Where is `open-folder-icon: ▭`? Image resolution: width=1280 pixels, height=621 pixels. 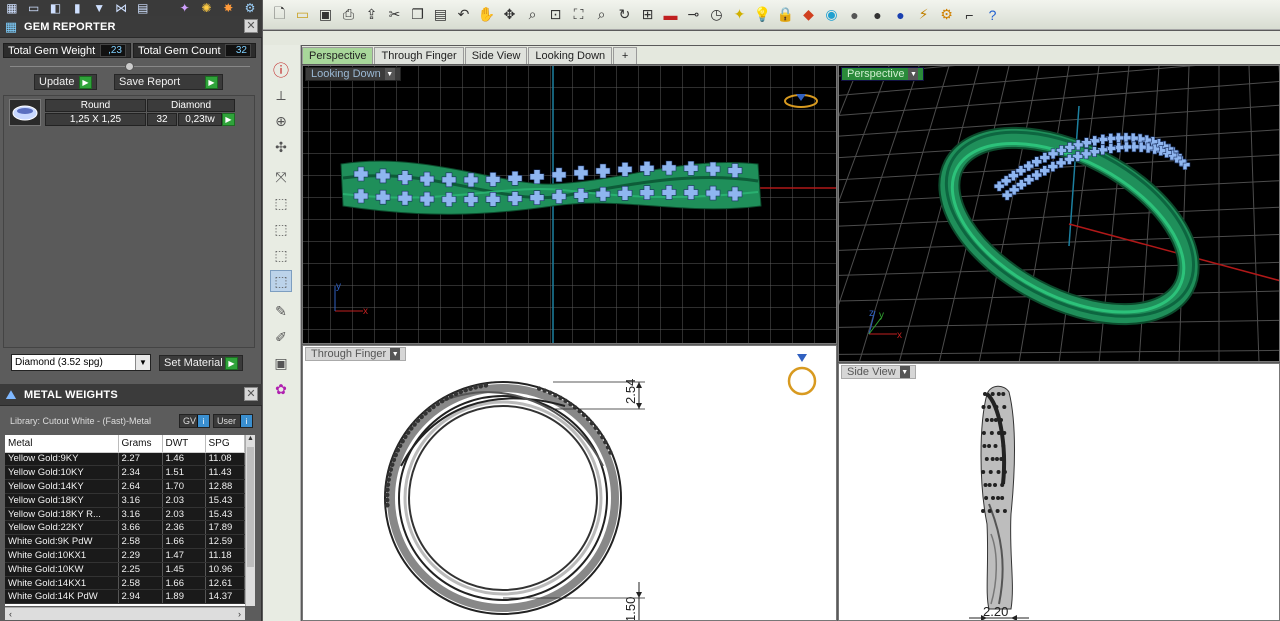
open-folder-icon: ▭ is located at coordinates (302, 15).